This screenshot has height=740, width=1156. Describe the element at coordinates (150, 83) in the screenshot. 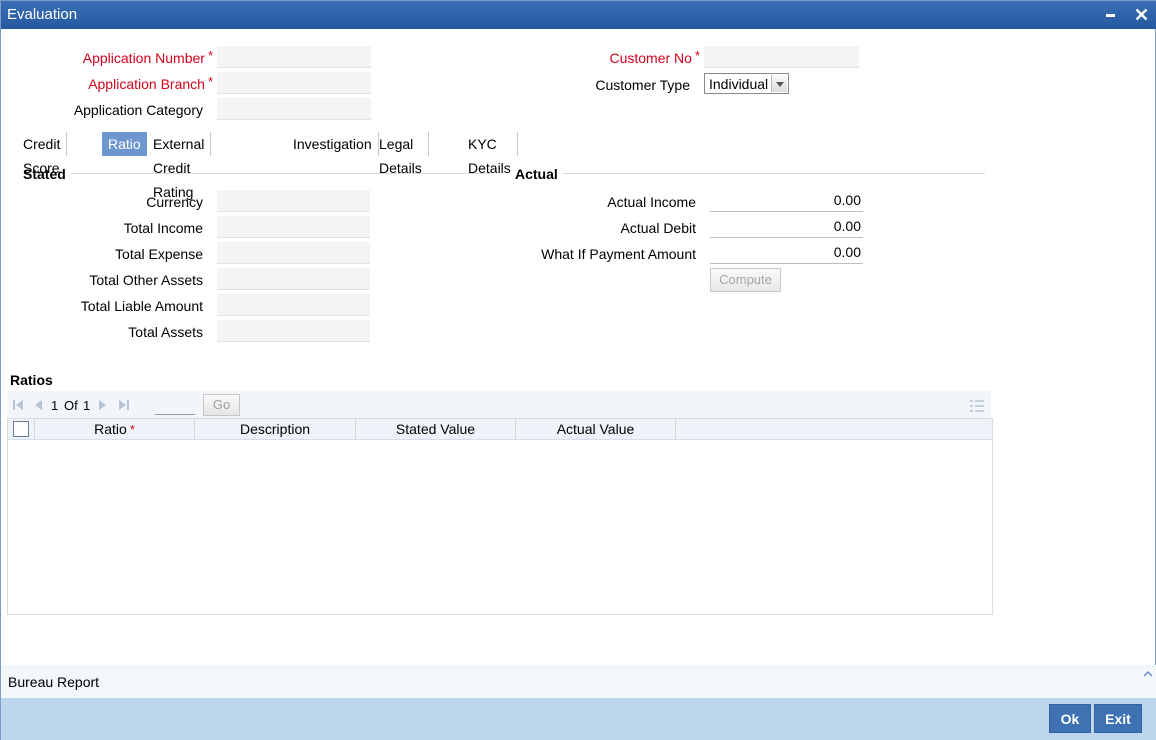

I see `application-branch-label: Application Branch *` at that location.